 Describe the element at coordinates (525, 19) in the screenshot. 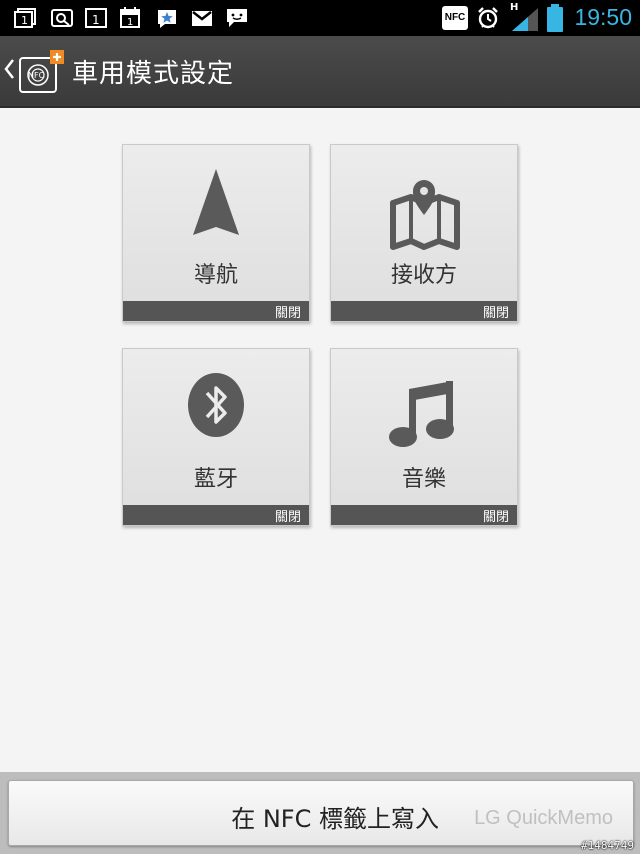

I see `signal-icon` at that location.